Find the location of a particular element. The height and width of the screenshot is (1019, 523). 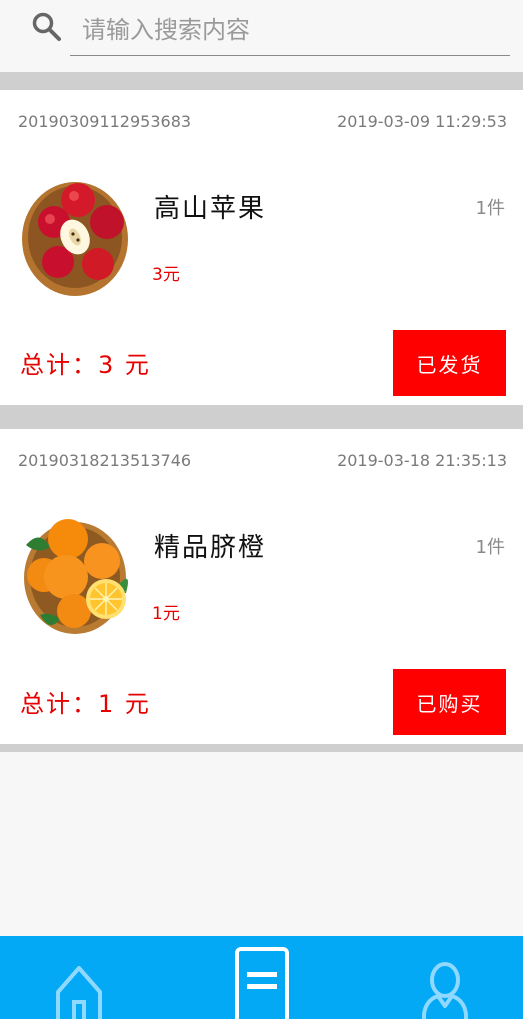

order-total: 总计：3 元 is located at coordinates (85, 365).